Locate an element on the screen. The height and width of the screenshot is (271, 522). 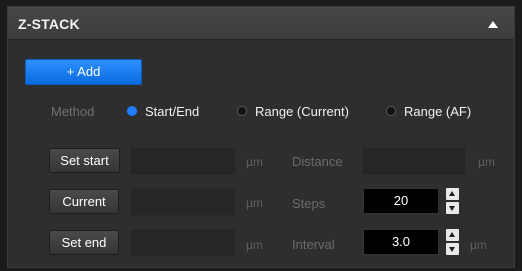
radio-label-range-af: Range (AF) is located at coordinates (438, 111).